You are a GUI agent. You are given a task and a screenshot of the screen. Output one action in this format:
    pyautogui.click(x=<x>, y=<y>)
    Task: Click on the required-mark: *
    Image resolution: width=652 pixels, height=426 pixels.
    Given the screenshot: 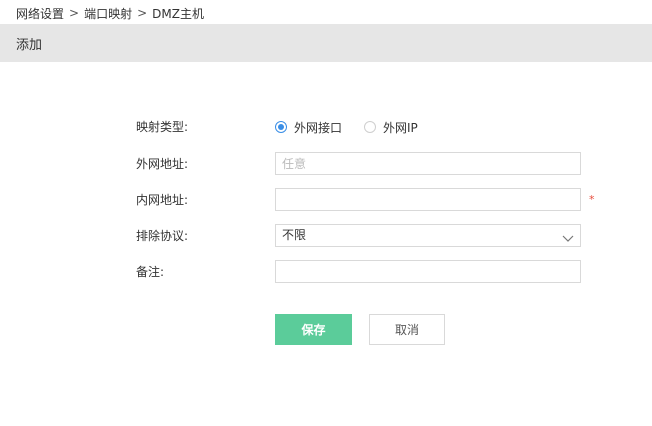 What is the action you would take?
    pyautogui.click(x=592, y=199)
    